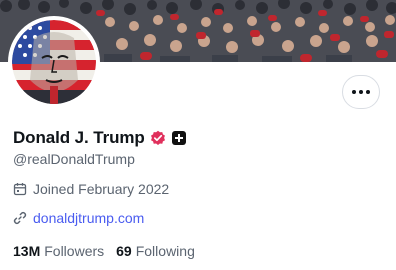 The image size is (396, 270). I want to click on joined-date: Joined February 2022, so click(91, 189).